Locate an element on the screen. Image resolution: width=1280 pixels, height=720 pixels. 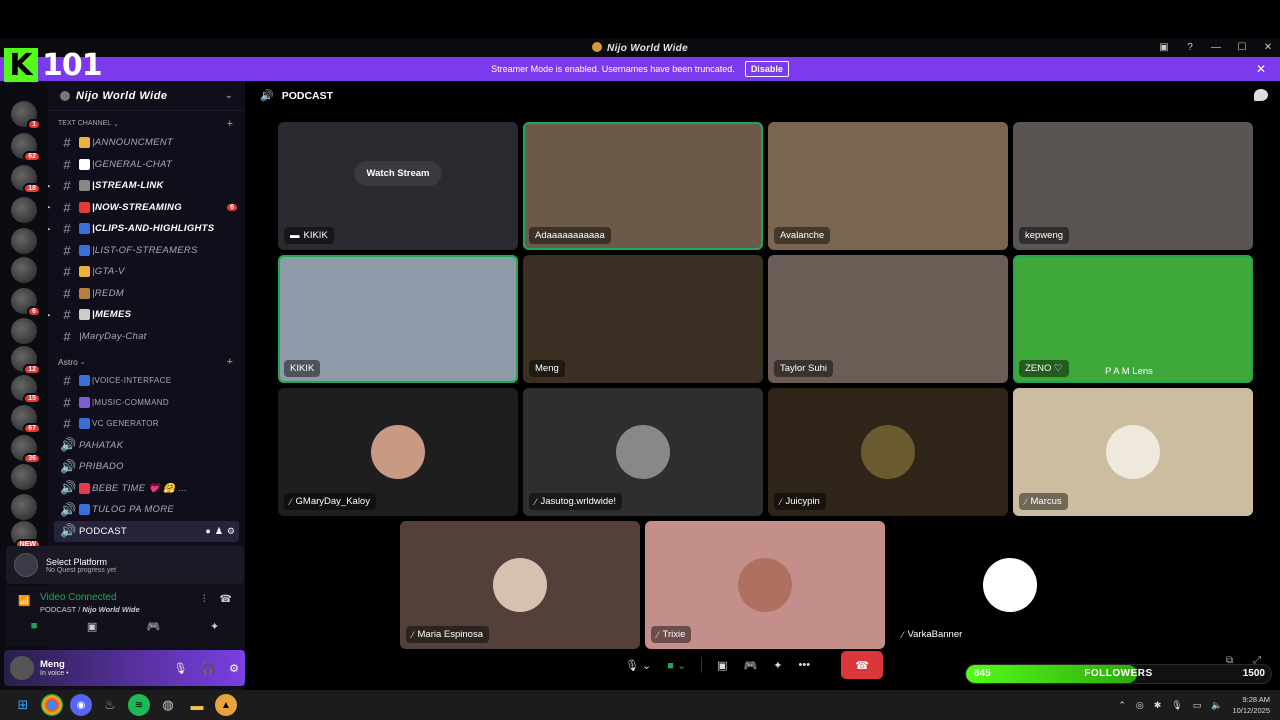
channel-item: # |GTA-V is located at coordinates (146, 272).